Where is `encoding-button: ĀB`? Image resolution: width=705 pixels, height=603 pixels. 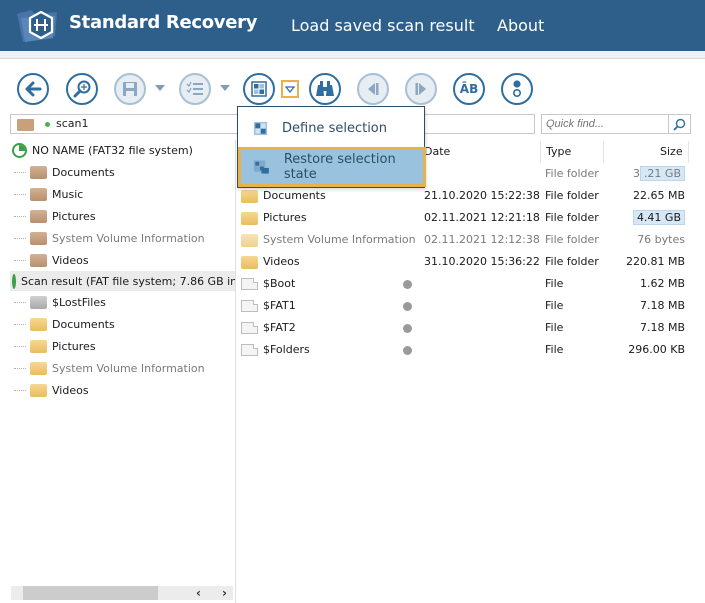 encoding-button: ĀB is located at coordinates (469, 89).